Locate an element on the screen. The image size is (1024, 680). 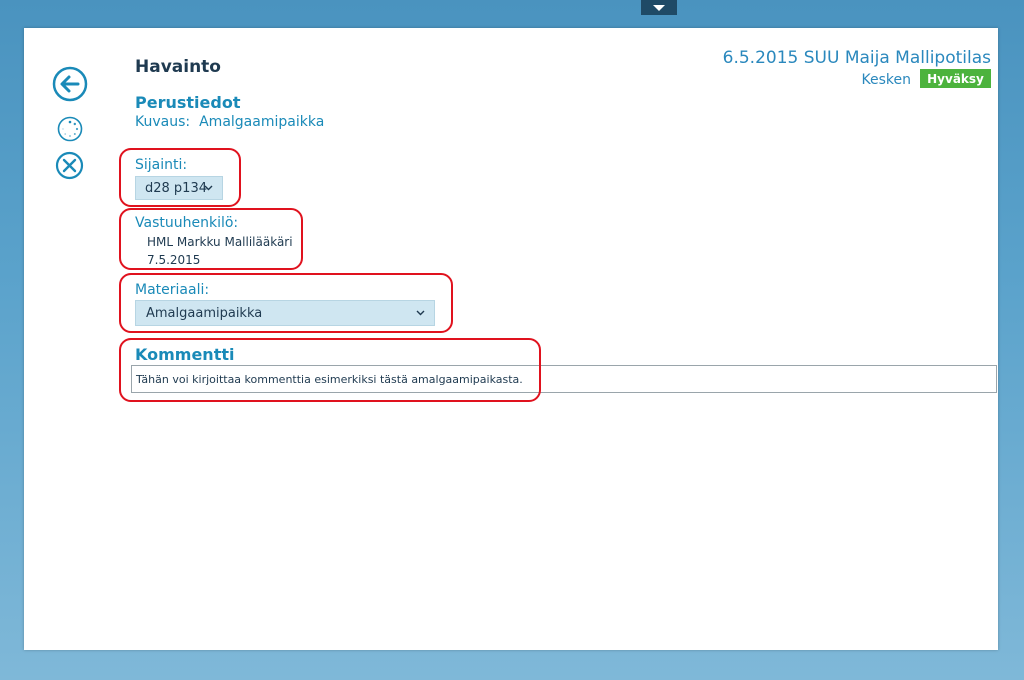
responsible-label: Vastuuhenkilö: is located at coordinates (187, 223).